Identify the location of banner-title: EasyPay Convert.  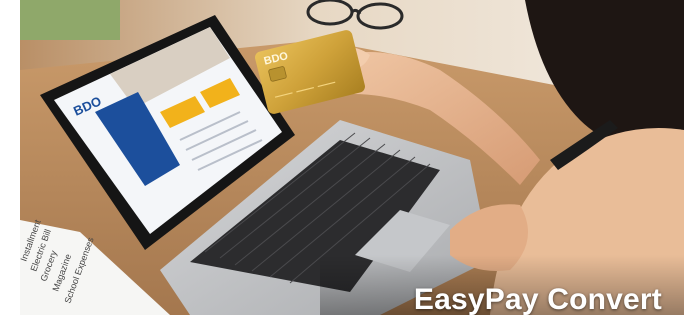
(537, 299).